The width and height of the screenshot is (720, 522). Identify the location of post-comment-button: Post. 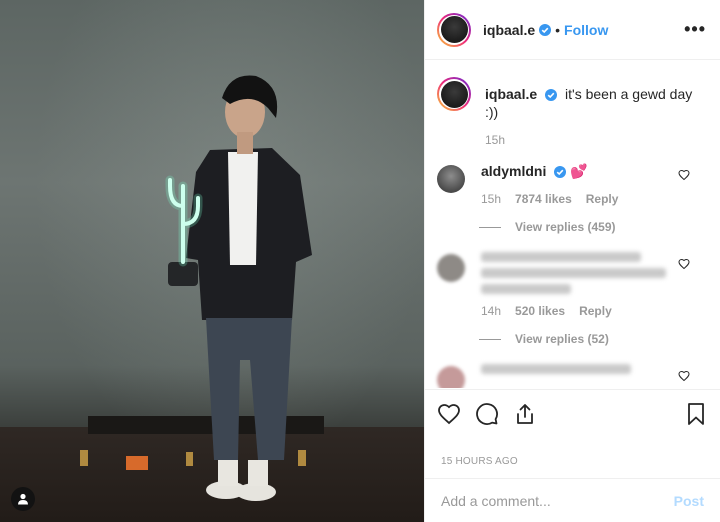
(689, 501).